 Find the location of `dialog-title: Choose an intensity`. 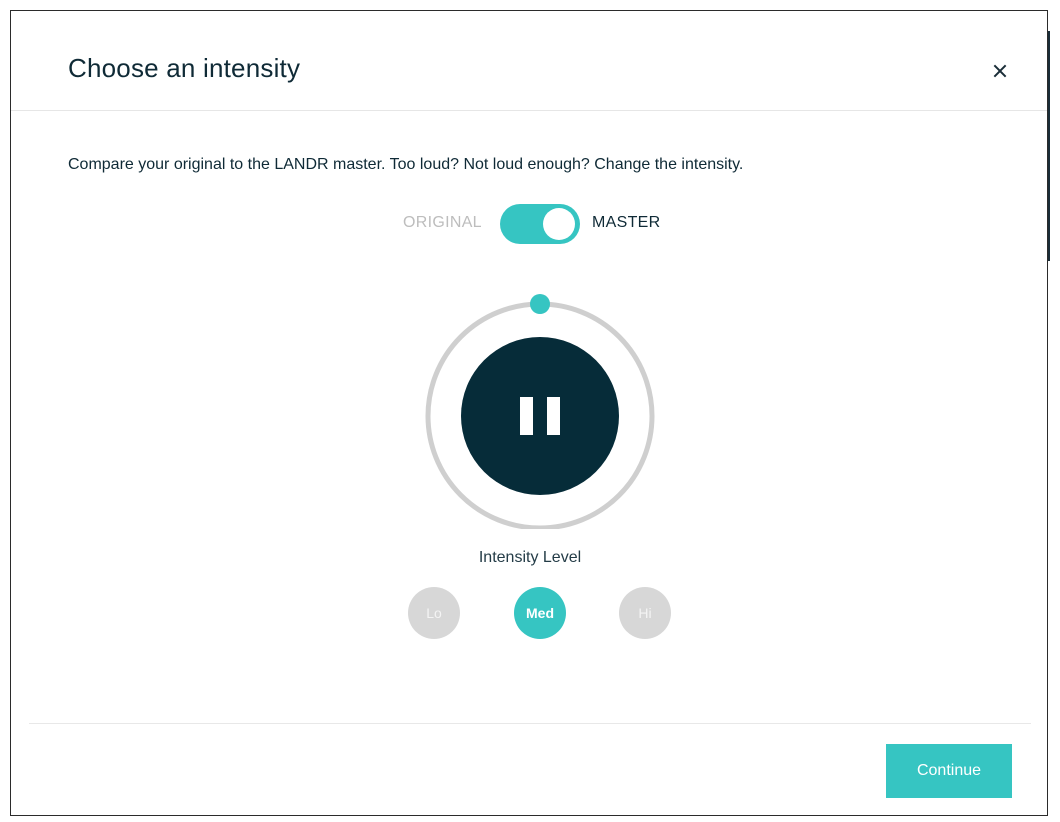

dialog-title: Choose an intensity is located at coordinates (184, 68).